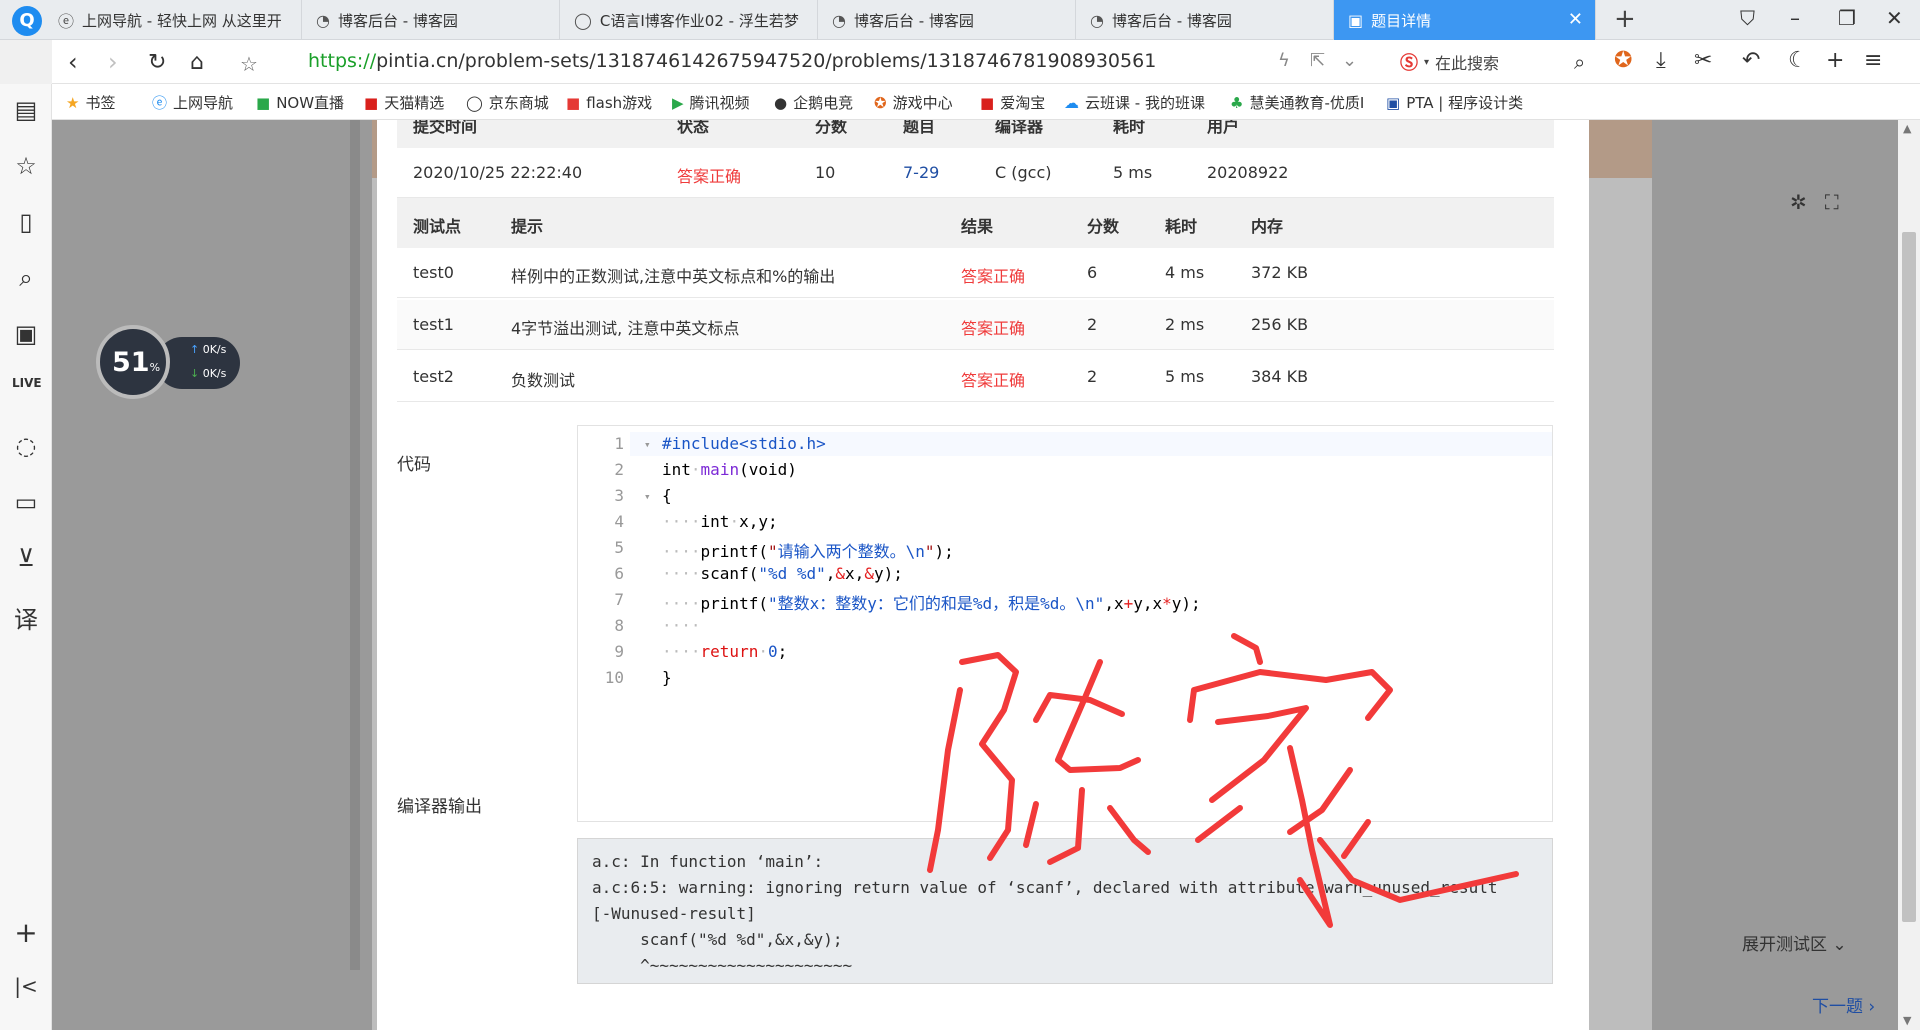 The image size is (1920, 1030). I want to click on browser-logo-icon: Q, so click(27, 21).